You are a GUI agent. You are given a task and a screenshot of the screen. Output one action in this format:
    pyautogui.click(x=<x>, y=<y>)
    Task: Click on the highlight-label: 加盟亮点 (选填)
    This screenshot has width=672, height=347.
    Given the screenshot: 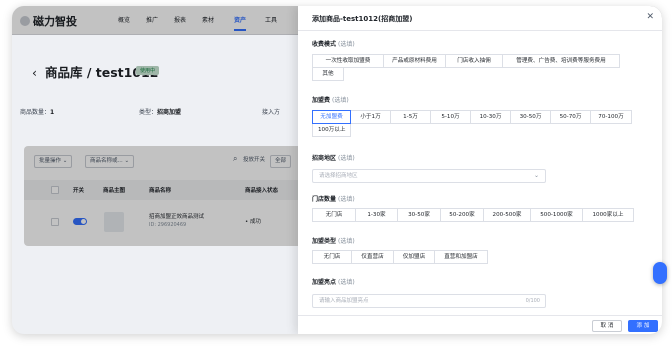 What is the action you would take?
    pyautogui.click(x=333, y=282)
    